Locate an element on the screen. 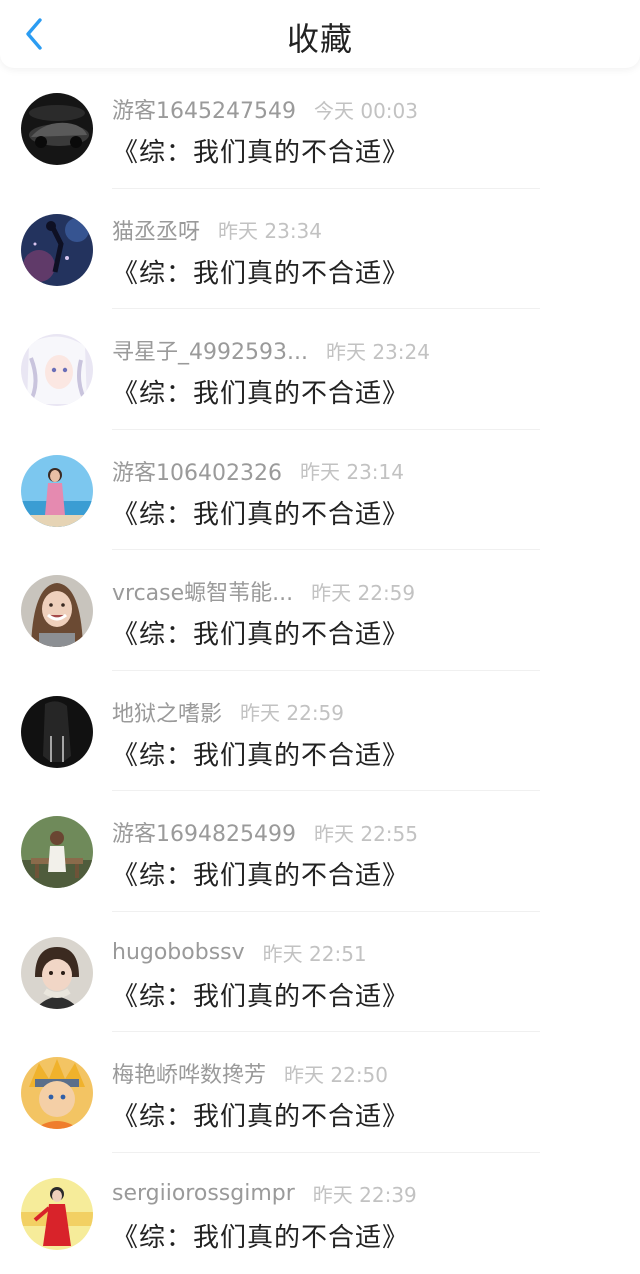 The image size is (640, 1274). username: 梅艳峤哗数搀芳 is located at coordinates (189, 1073).